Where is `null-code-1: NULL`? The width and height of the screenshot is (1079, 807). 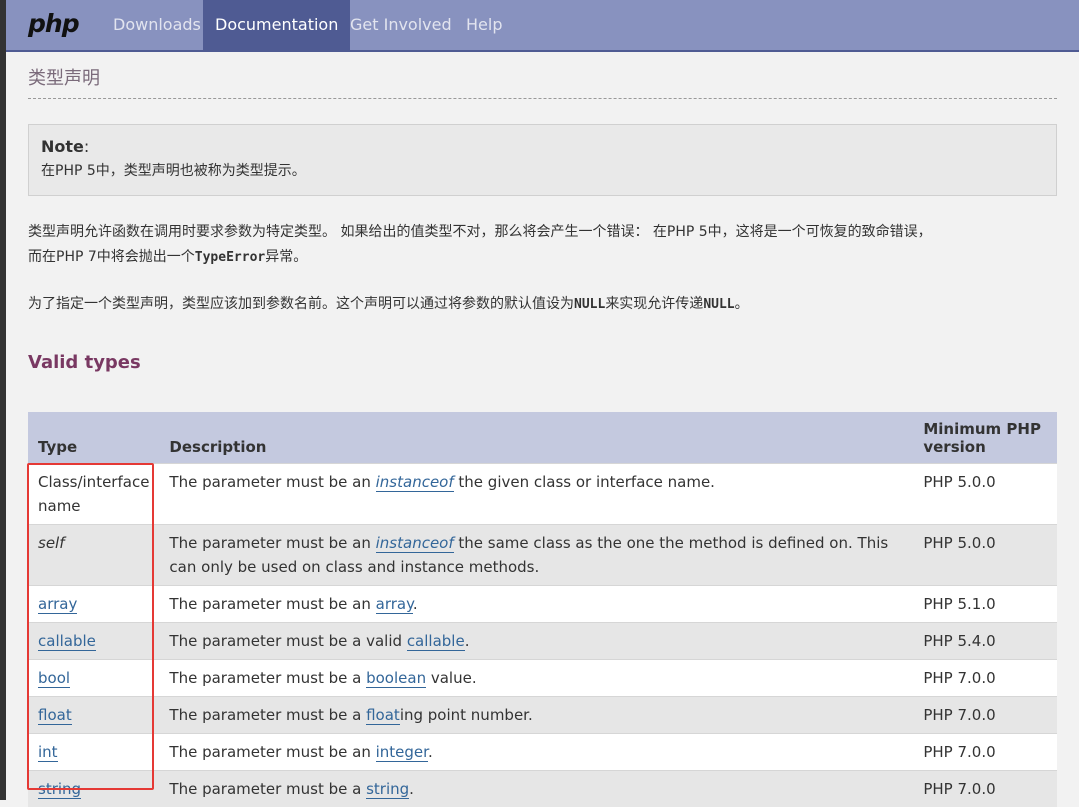
null-code-1: NULL is located at coordinates (589, 304).